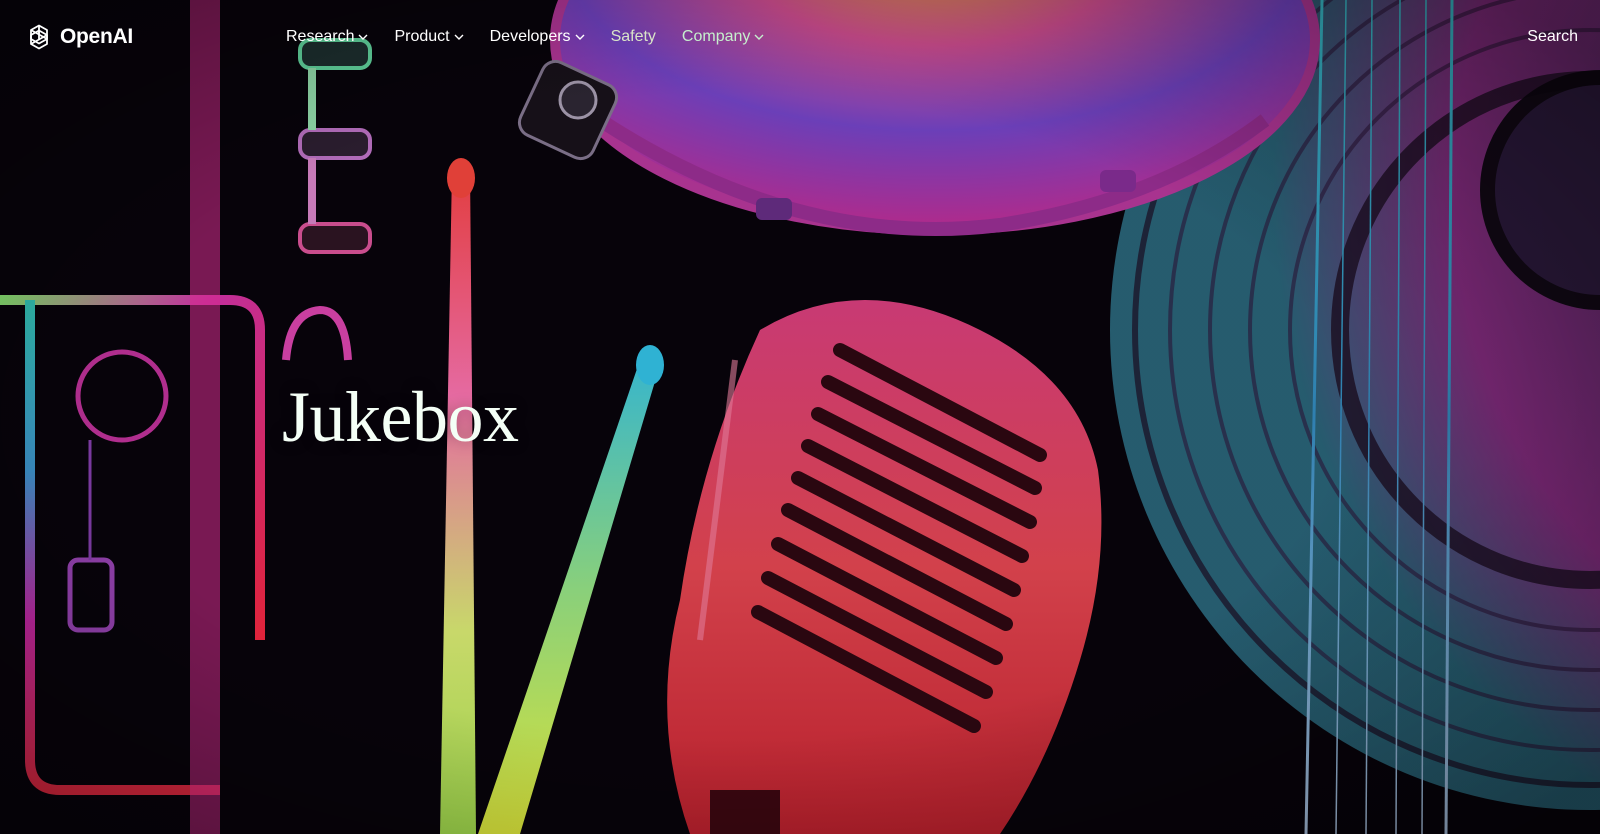  Describe the element at coordinates (96, 36) in the screenshot. I see `brand-name: OpenAI` at that location.